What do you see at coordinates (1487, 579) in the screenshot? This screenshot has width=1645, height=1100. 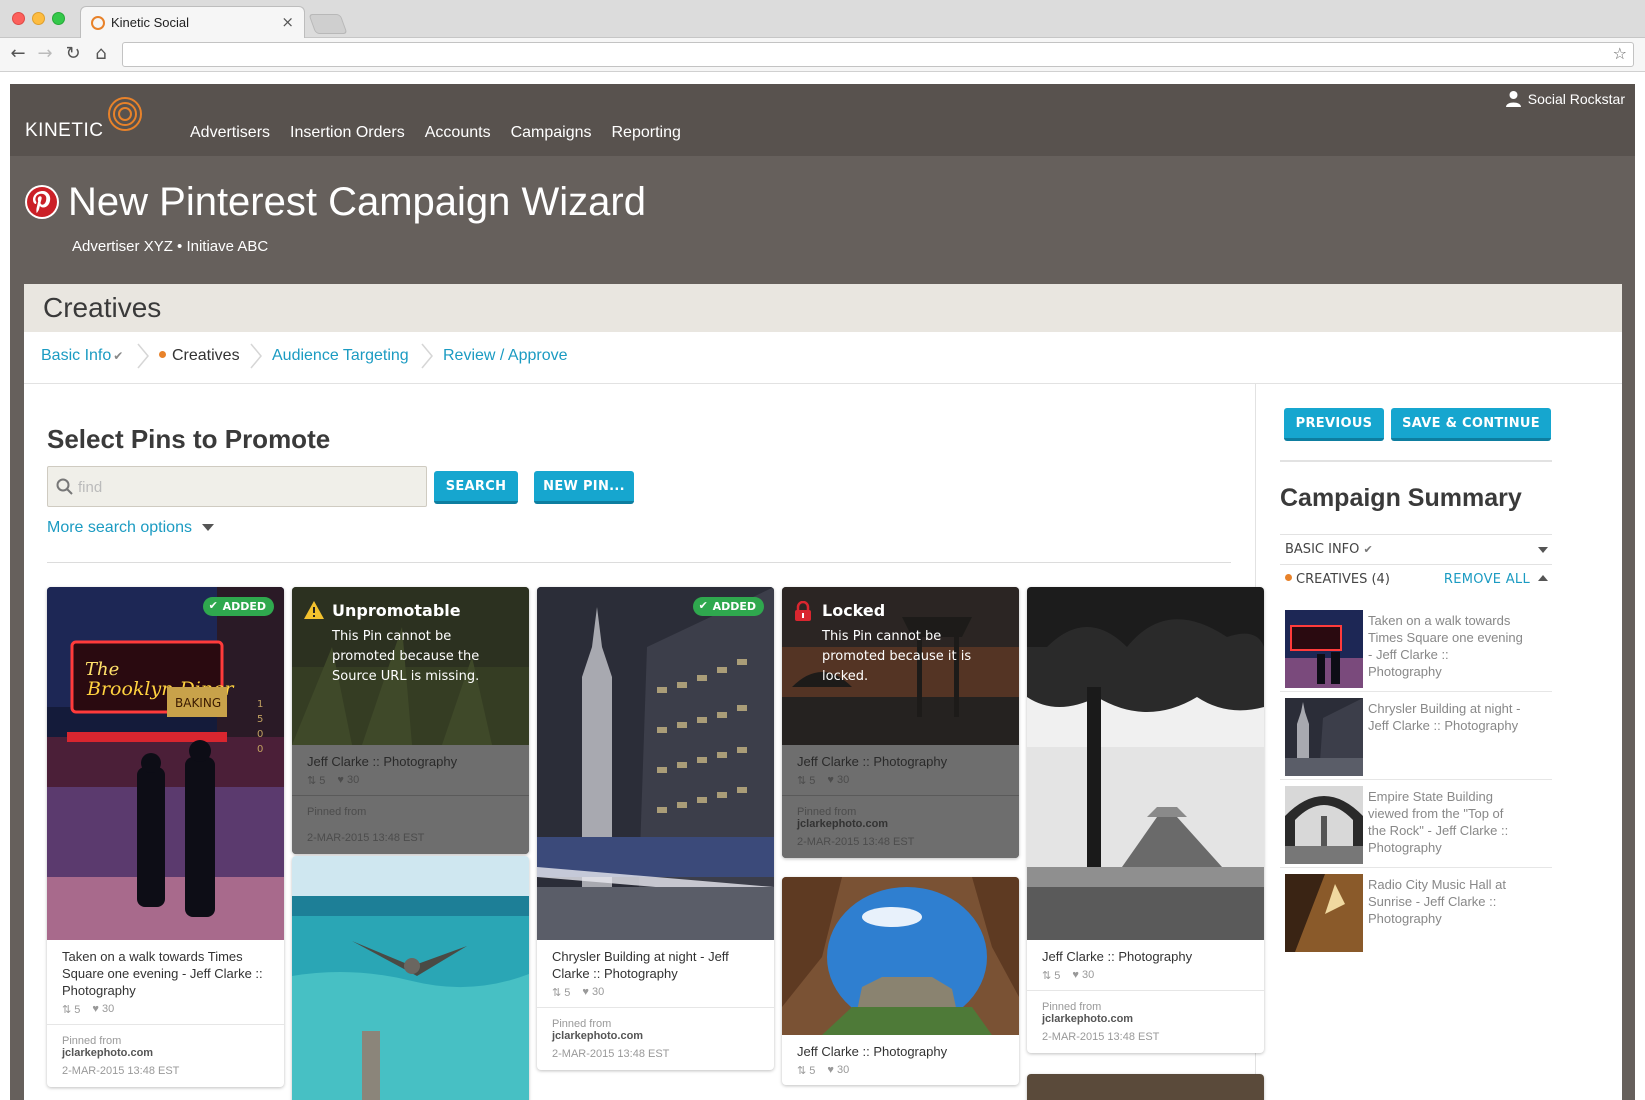 I see `remove-all-link: REMOVE ALL` at bounding box center [1487, 579].